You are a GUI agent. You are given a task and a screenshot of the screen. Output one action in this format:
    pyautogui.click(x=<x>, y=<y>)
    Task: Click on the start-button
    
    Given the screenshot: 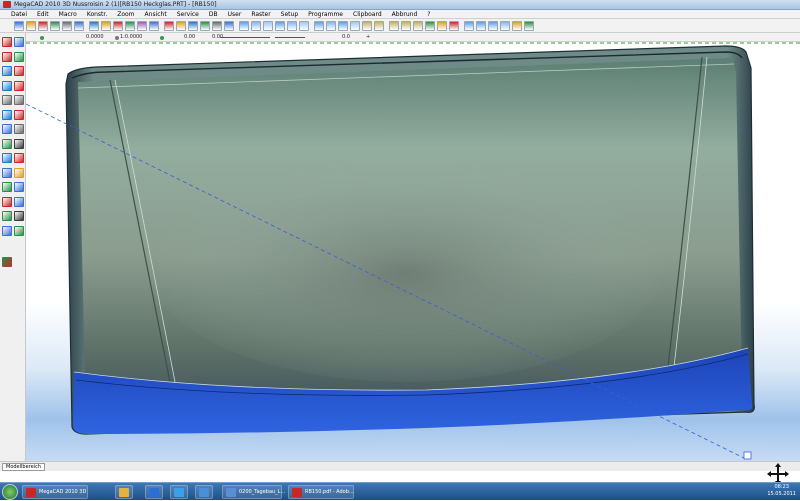 What is the action you would take?
    pyautogui.click(x=10, y=492)
    